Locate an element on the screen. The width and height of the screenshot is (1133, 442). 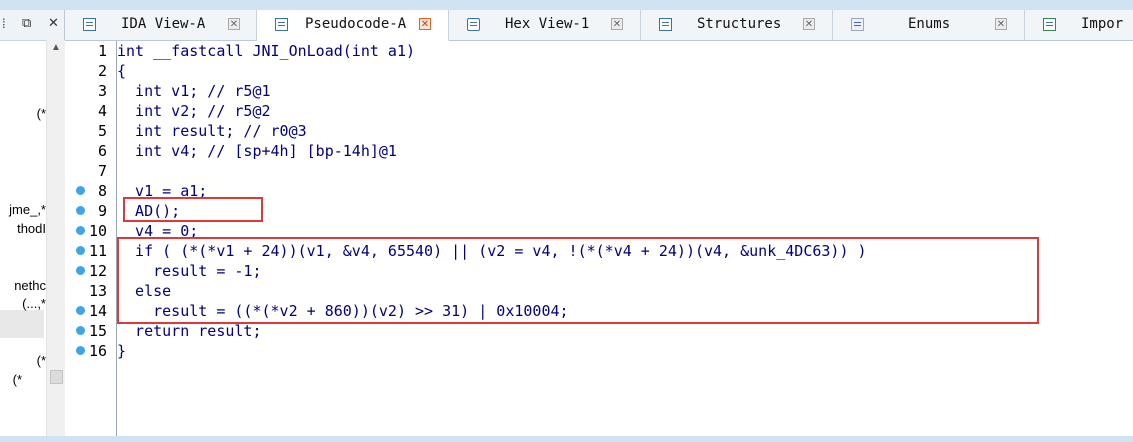
pseudocode-icon is located at coordinates (281, 24).